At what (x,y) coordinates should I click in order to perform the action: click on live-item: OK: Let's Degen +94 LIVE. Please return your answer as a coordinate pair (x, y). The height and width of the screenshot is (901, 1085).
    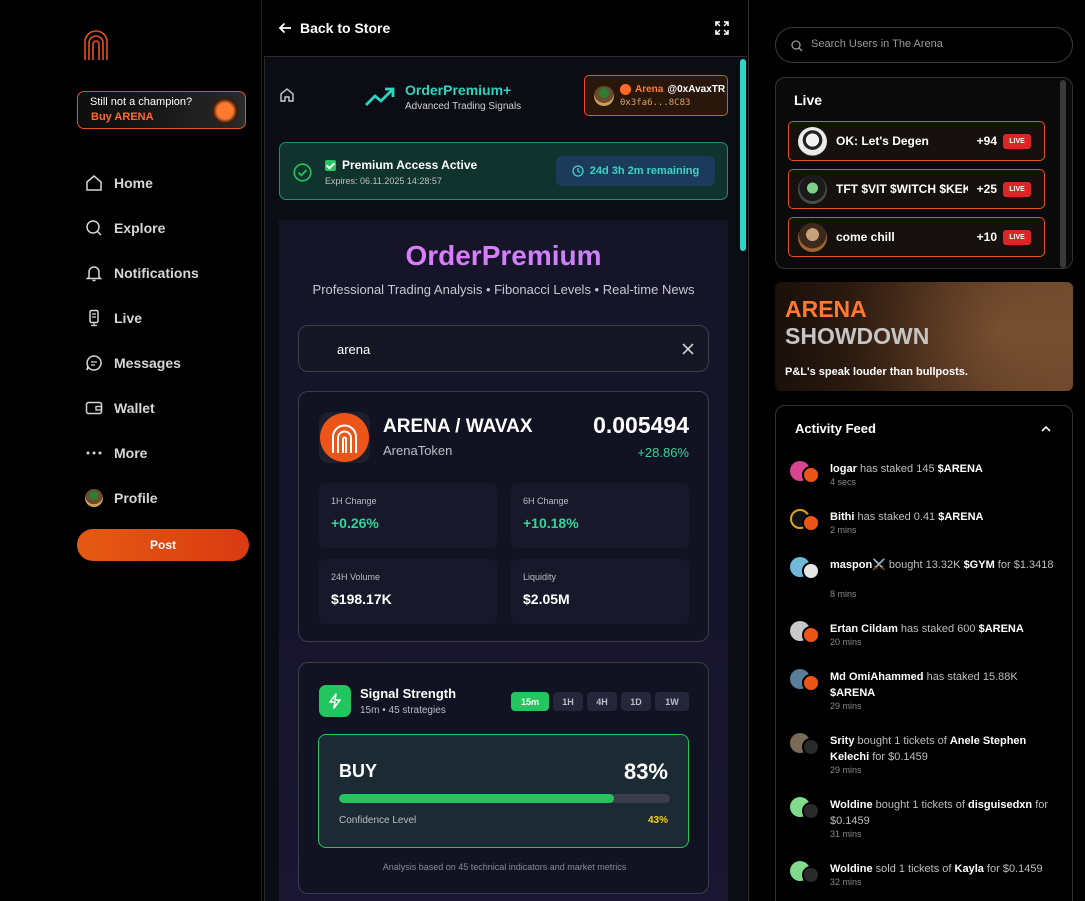
    Looking at the image, I should click on (916, 141).